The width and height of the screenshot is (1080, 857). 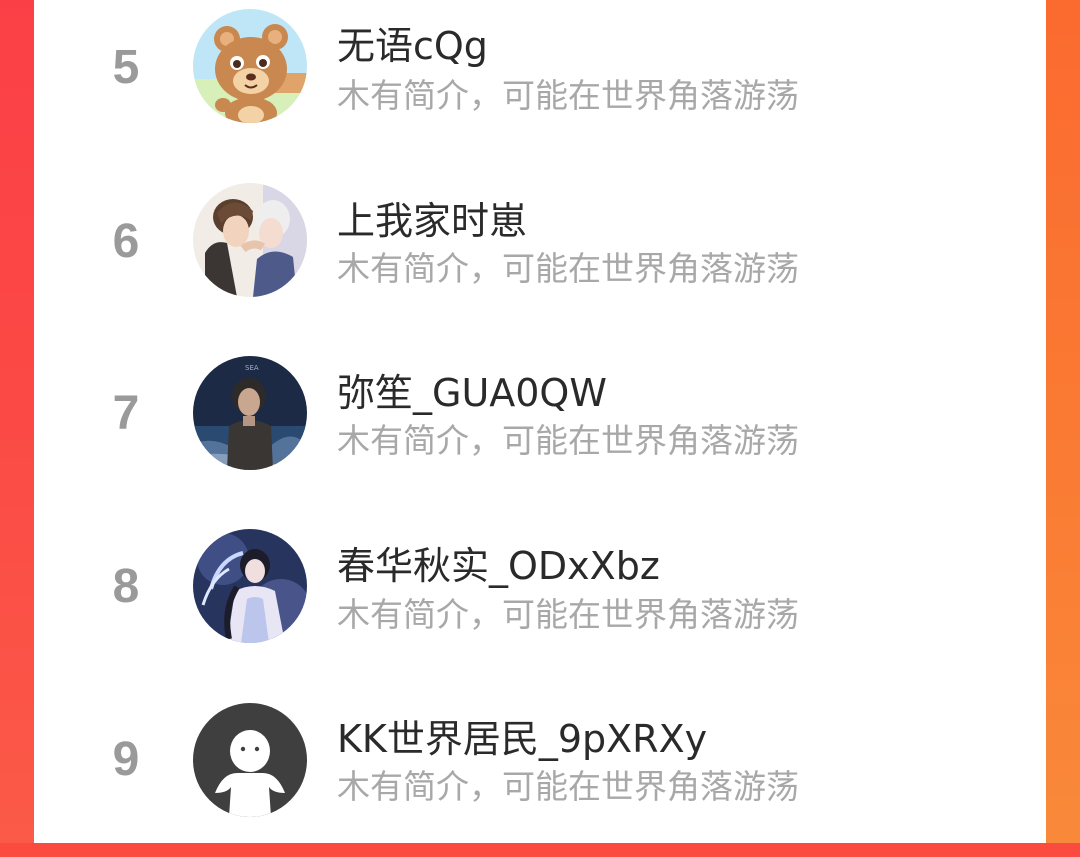 I want to click on user-name: 春华秋实_ODxXbz, so click(x=498, y=562).